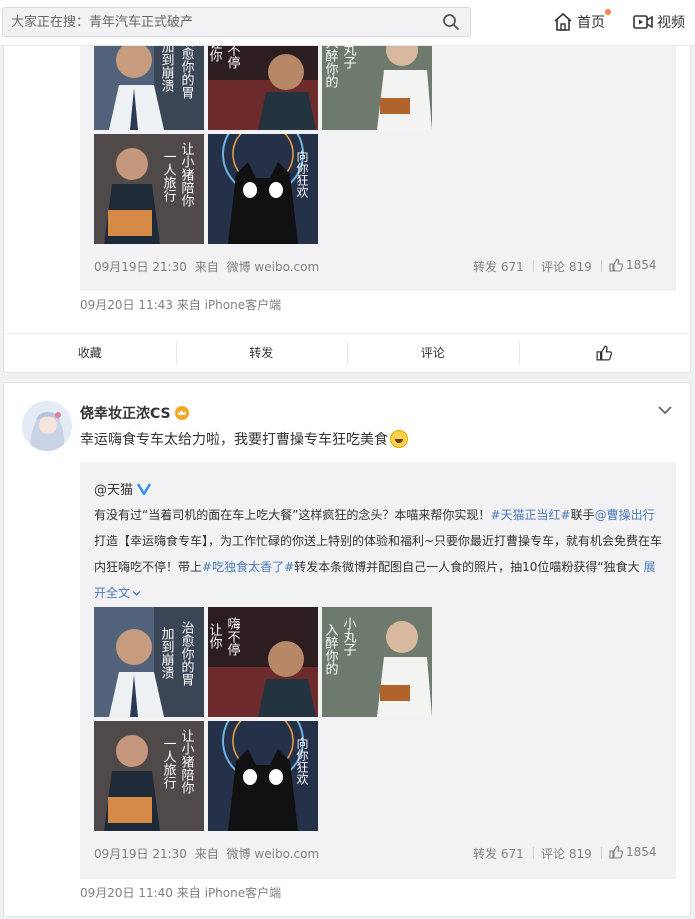  I want to click on avatar, so click(47, 426).